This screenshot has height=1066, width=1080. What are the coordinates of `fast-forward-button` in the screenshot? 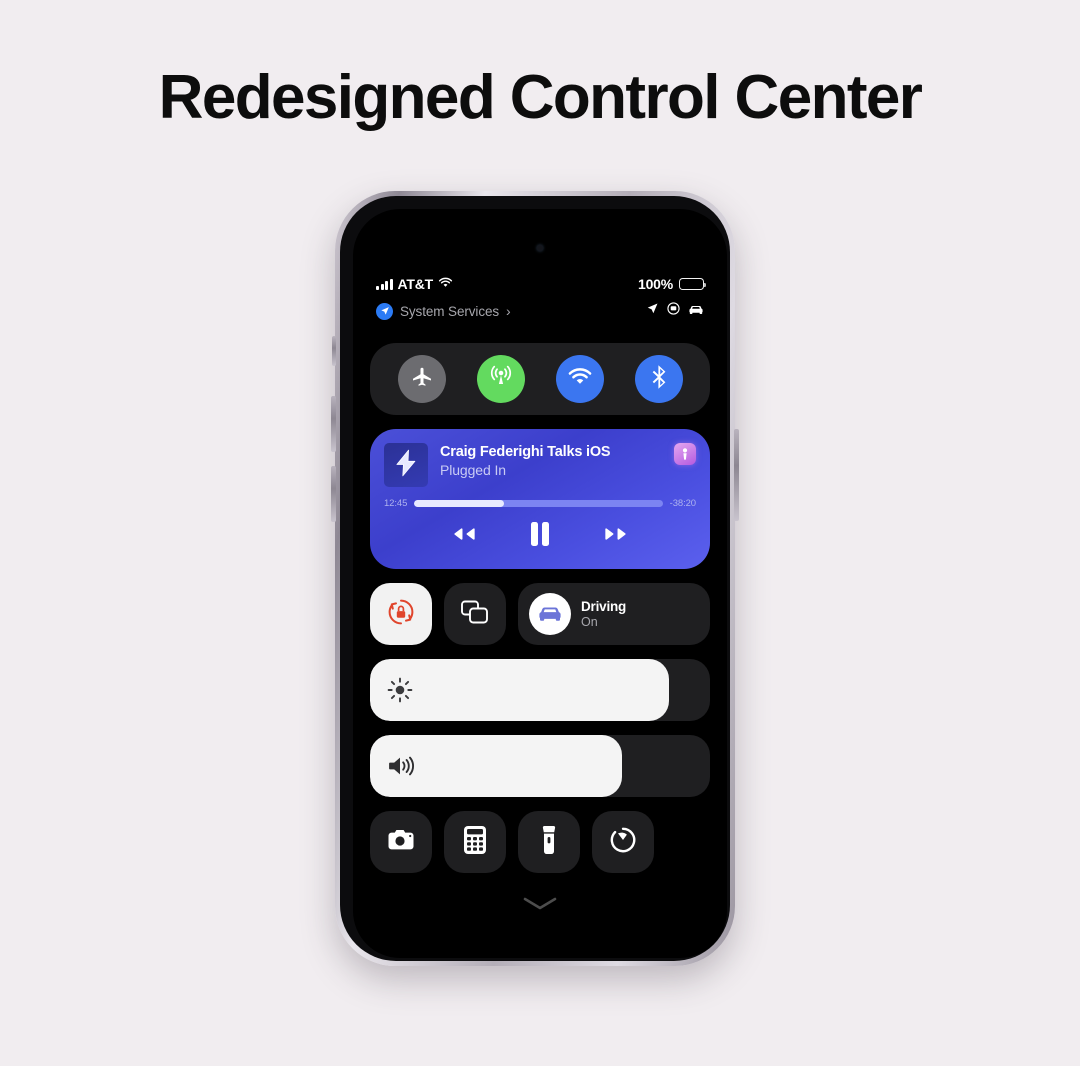 It's located at (618, 536).